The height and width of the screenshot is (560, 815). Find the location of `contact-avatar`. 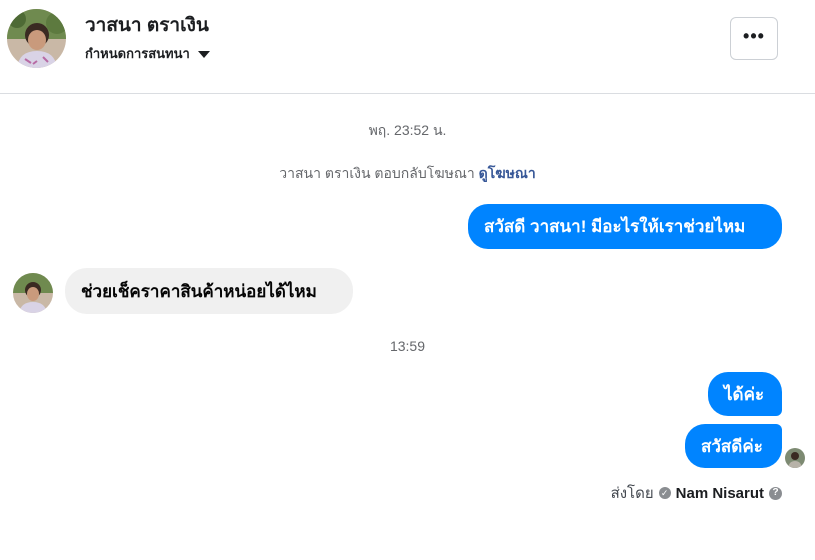

contact-avatar is located at coordinates (36, 38).